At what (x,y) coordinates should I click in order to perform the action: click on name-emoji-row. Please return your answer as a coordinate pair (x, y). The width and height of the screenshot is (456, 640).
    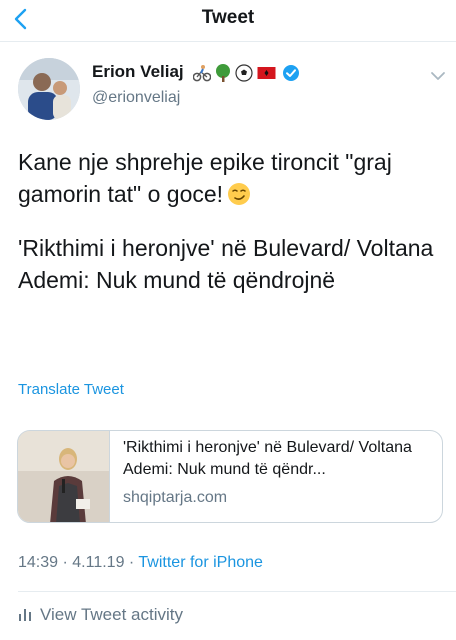
    Looking at the image, I should click on (246, 73).